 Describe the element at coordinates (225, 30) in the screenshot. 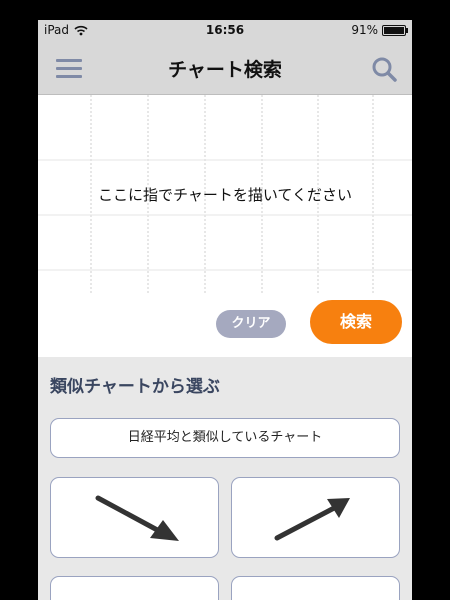

I see `status-bar: iPad 16:56 91%` at that location.